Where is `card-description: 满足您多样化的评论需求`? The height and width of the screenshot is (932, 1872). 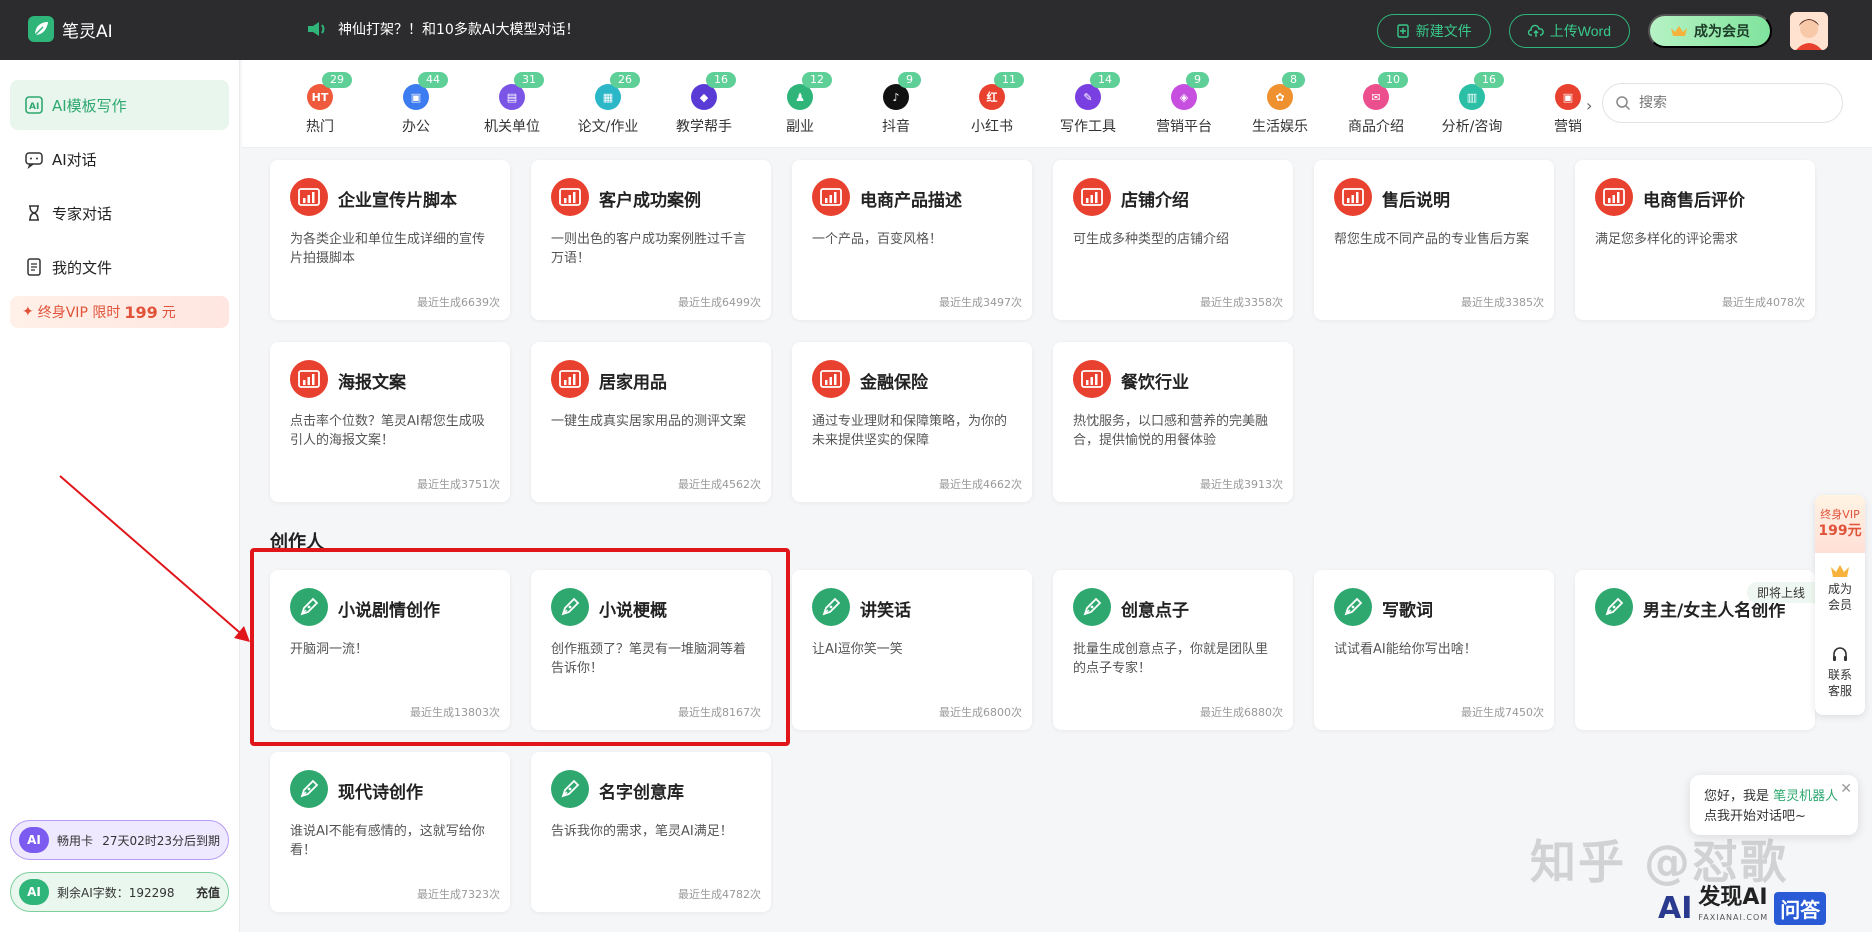 card-description: 满足您多样化的评论需求 is located at coordinates (1667, 239).